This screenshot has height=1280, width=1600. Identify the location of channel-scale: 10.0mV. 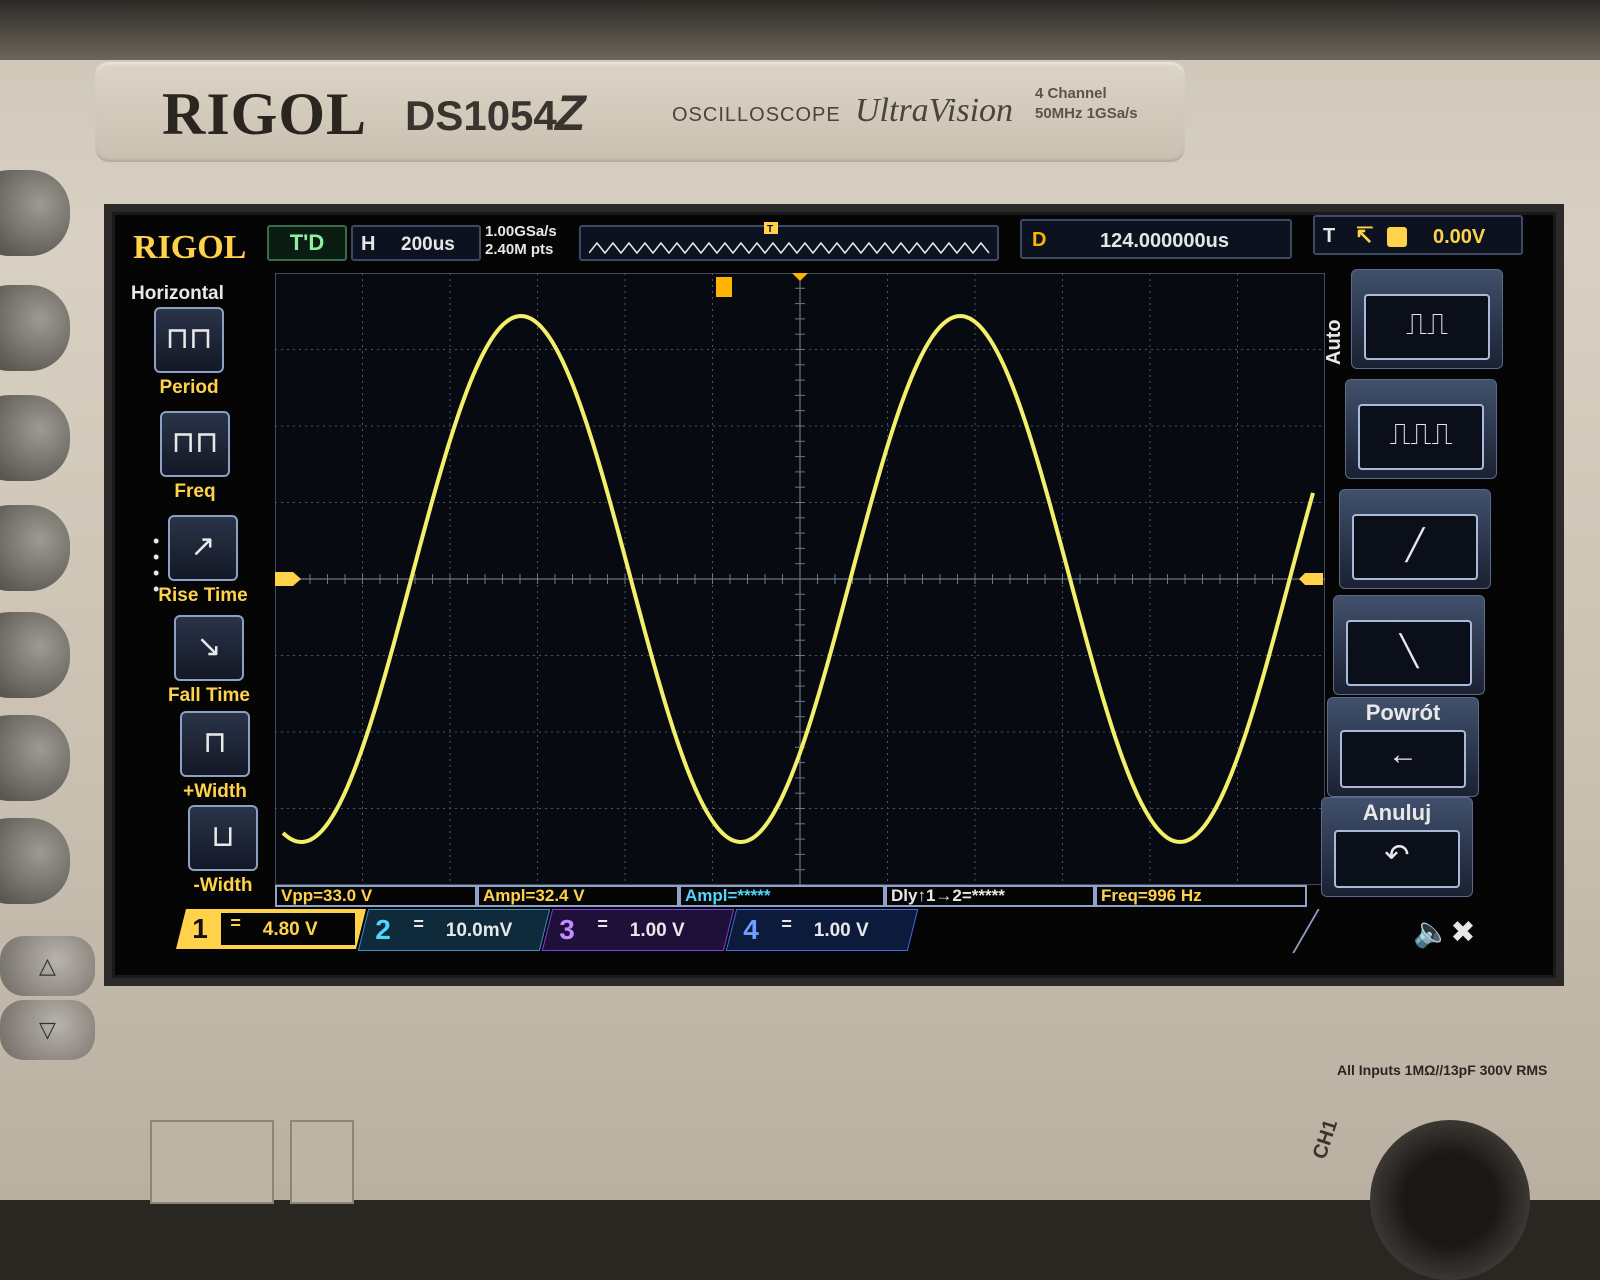
(479, 930).